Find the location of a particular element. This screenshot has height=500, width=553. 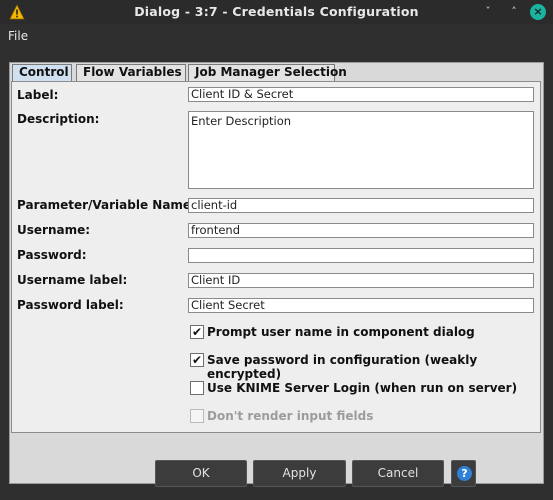

username-input: frontend is located at coordinates (361, 230).